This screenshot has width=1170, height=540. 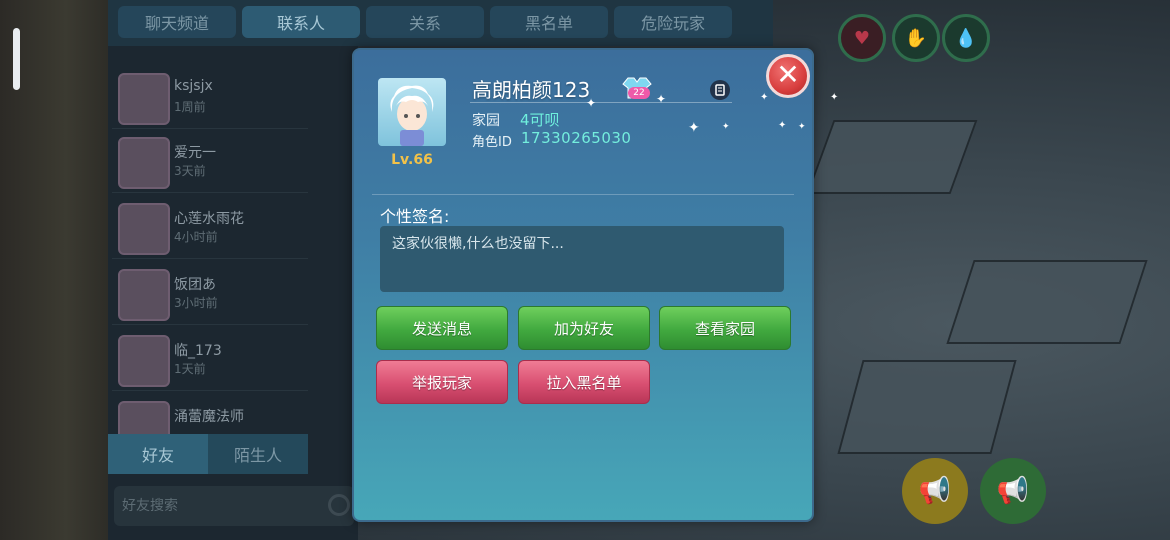 I want to click on contact-last-seen: 1天前, so click(x=190, y=369).